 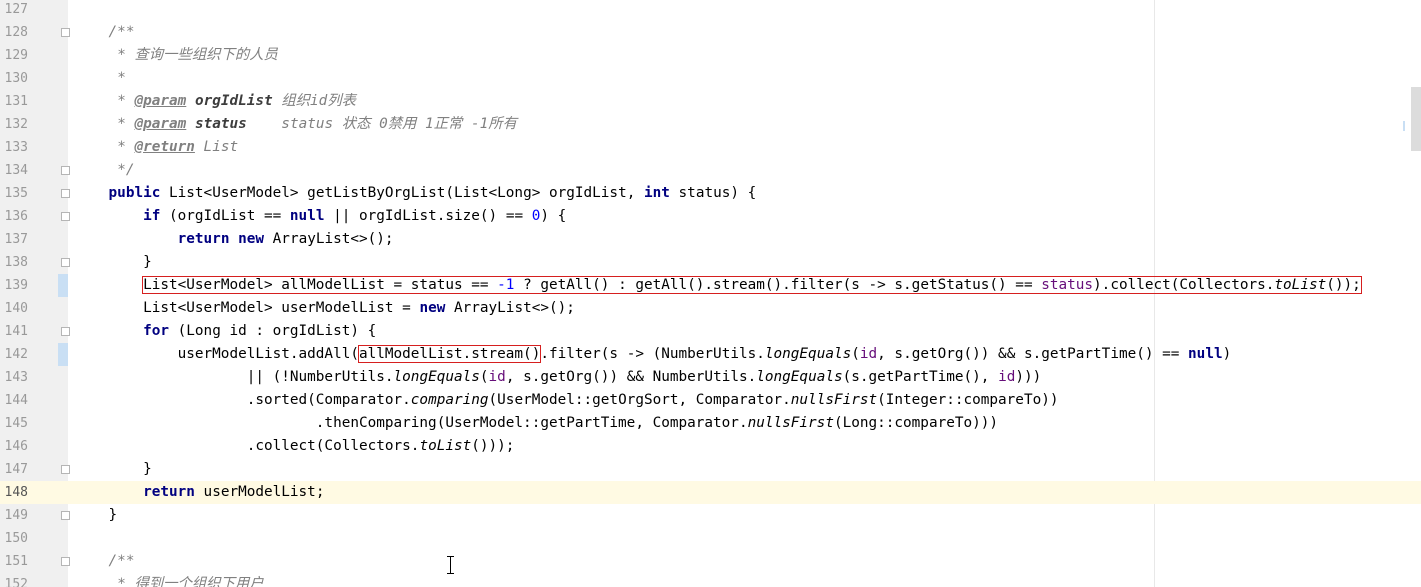 What do you see at coordinates (199, 492) in the screenshot?
I see `code-text: return userModelList;` at bounding box center [199, 492].